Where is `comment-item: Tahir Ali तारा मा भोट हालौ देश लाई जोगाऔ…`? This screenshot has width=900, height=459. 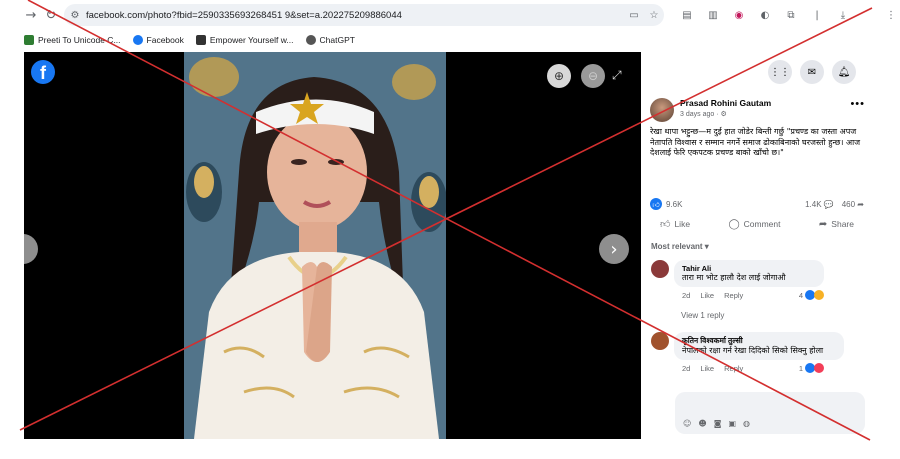
comment-item: Tahir Ali तारा मा भोट हालौ देश लाई जोगाऔ… is located at coordinates (737, 280).